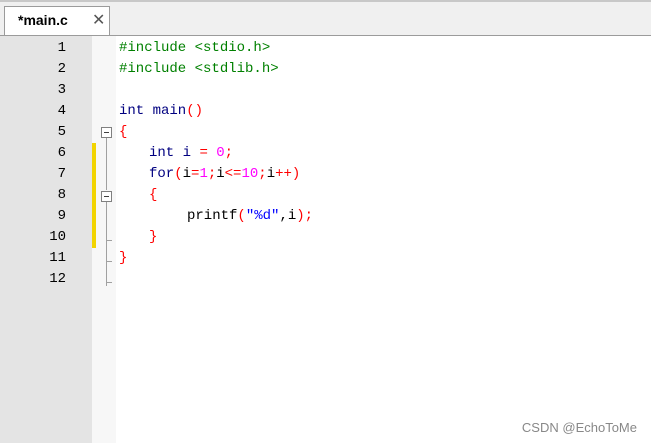 The image size is (651, 443). I want to click on code-line: 11 }, so click(325, 258).